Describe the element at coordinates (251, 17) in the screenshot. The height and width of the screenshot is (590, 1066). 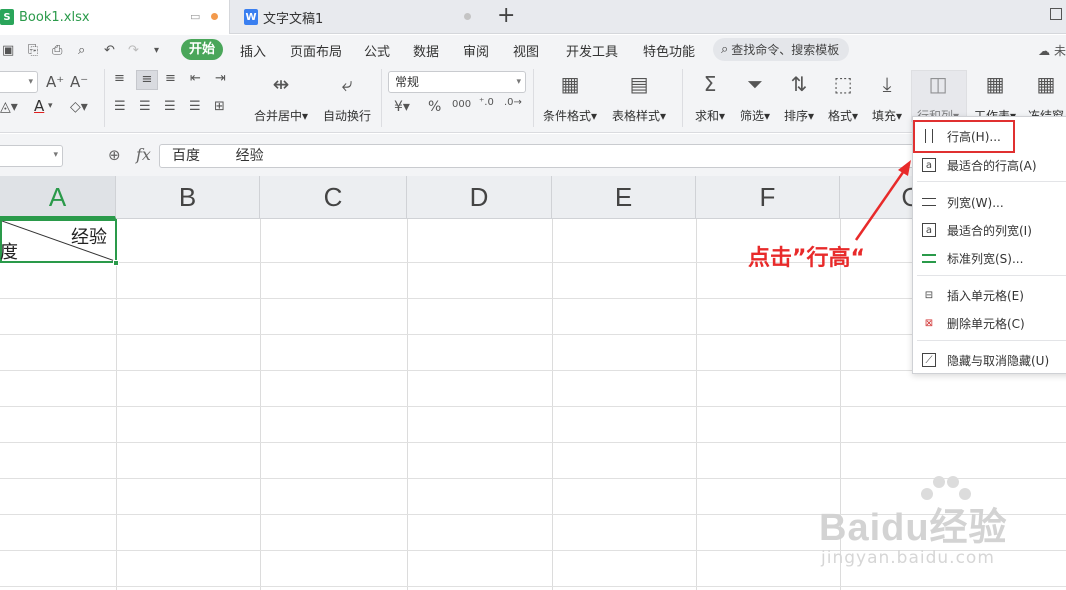
I see `writer-icon: W` at that location.